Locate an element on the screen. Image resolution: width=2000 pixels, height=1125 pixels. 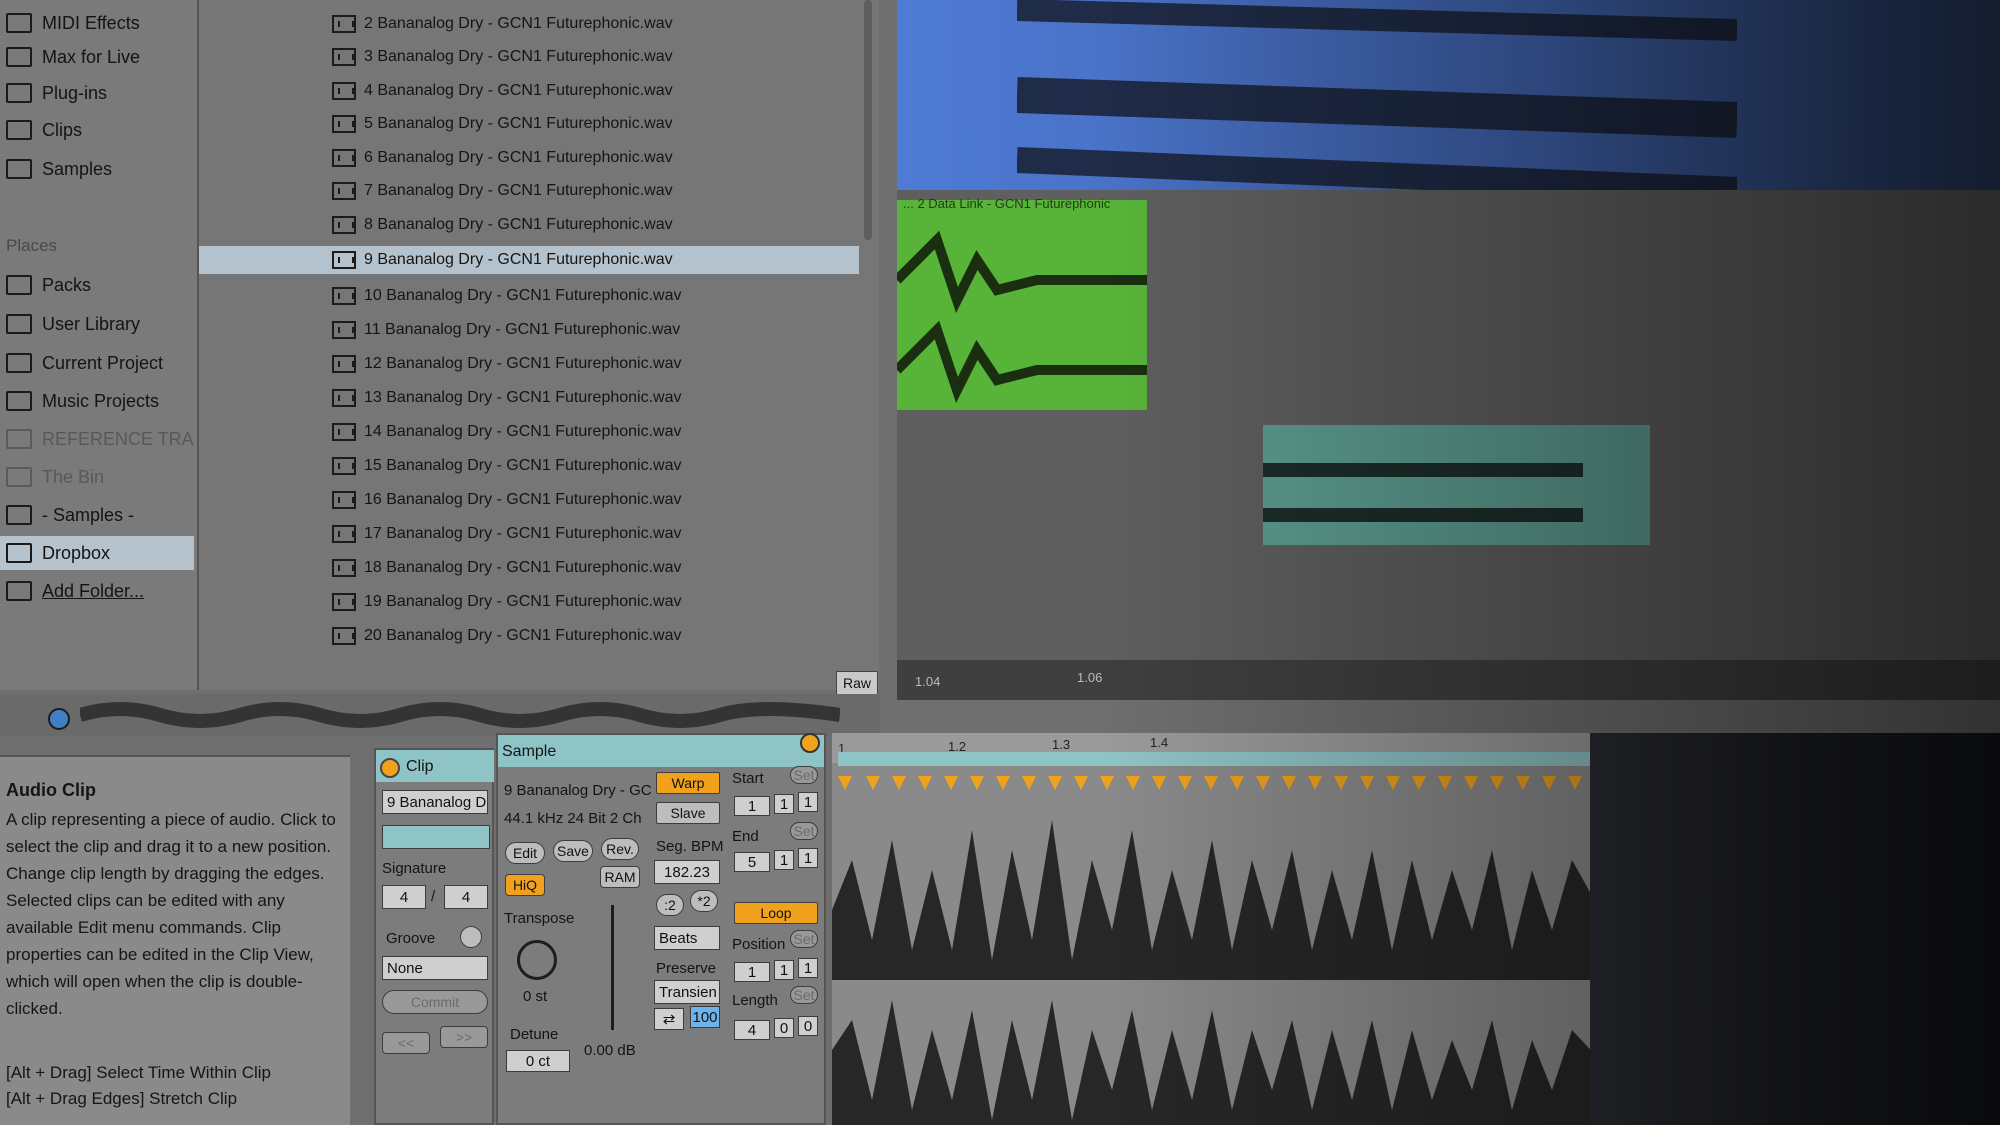
file-item: 17 Bananalog Dry - GCN1 Futurephonic.wav is located at coordinates (507, 534).